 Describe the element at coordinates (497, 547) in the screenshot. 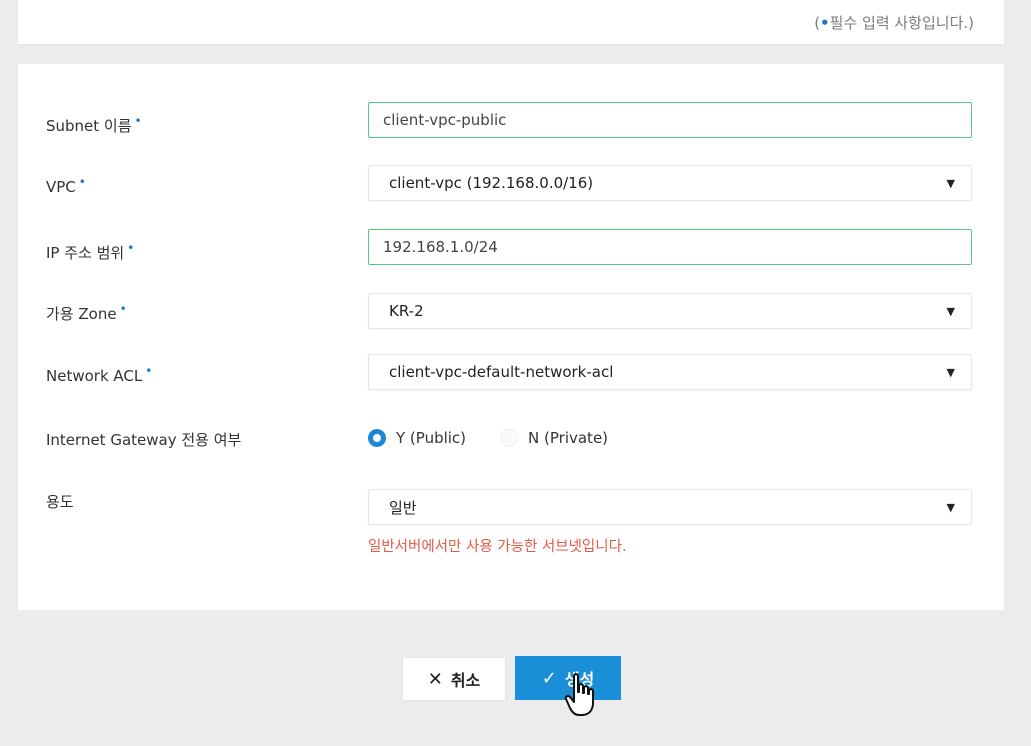

I see `usage-hint: 일반서버에서만 사용 가능한 서브넷입니다.` at that location.